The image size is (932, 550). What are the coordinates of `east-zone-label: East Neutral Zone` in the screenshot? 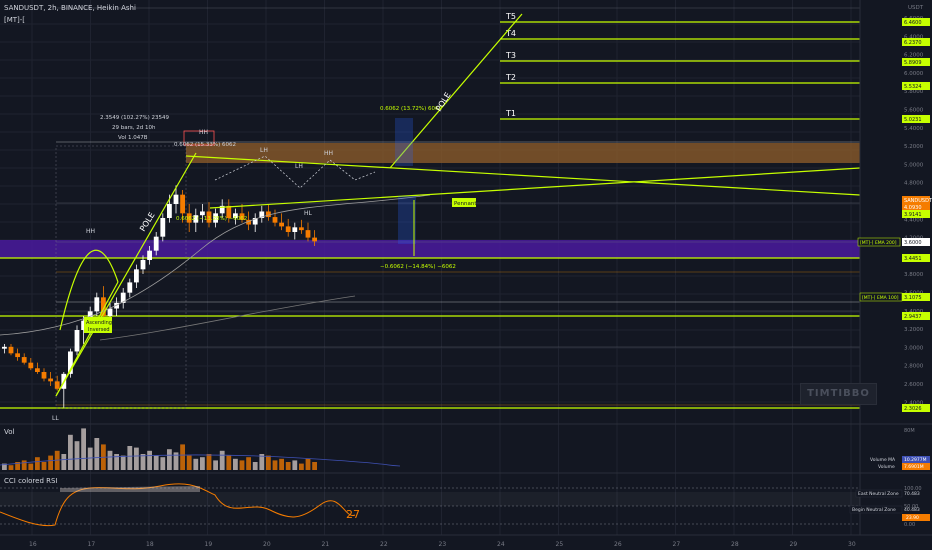 It's located at (878, 494).